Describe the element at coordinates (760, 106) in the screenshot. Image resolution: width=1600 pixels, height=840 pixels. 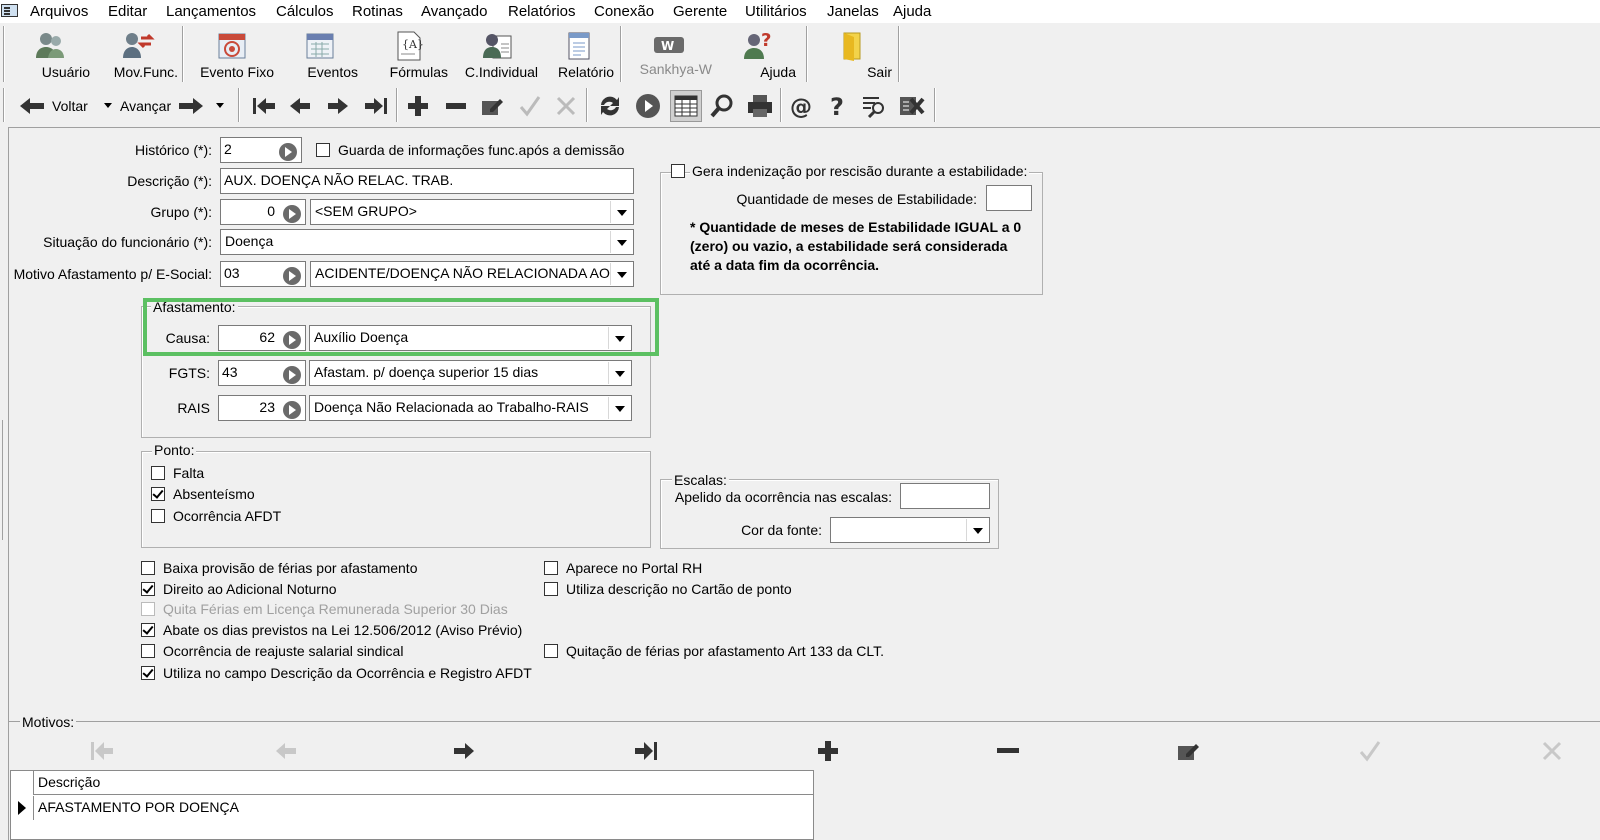
I see `print-button` at that location.